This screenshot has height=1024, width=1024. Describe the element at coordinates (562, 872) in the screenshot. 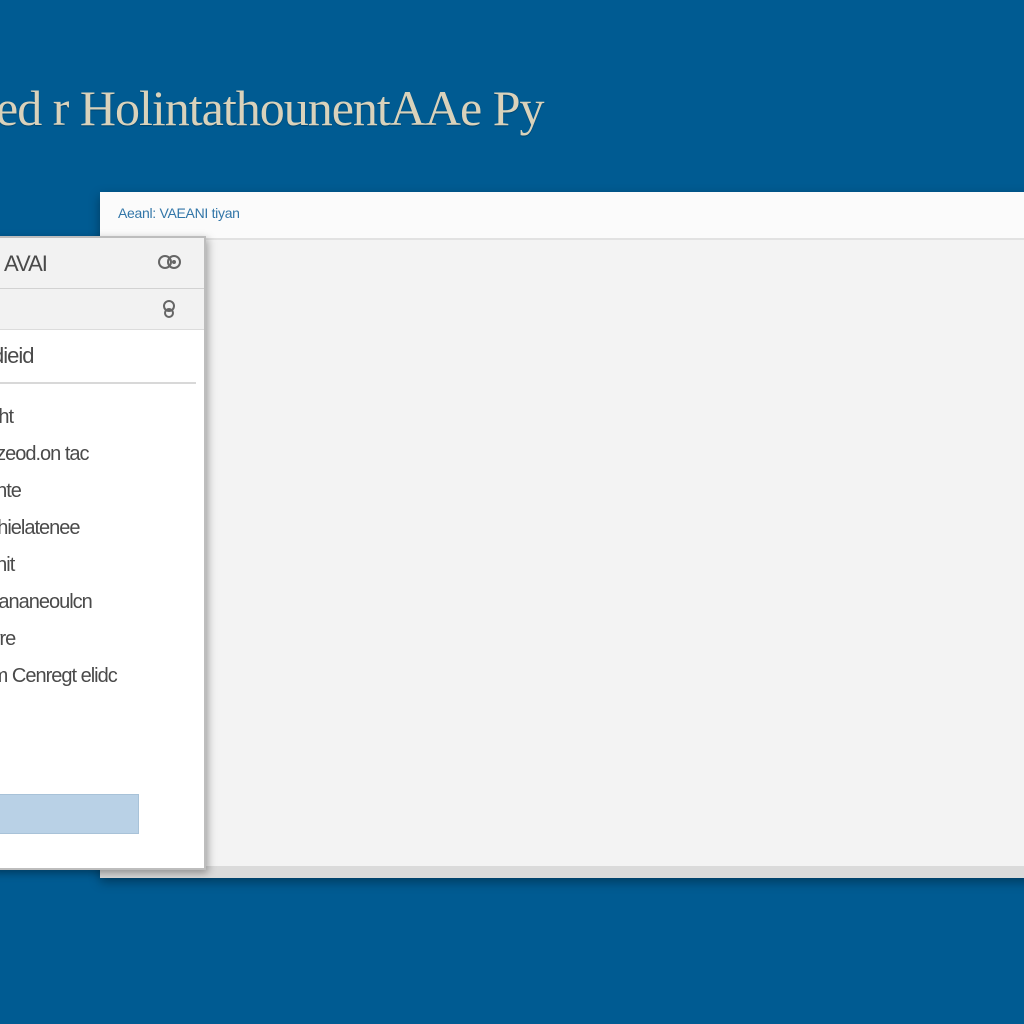

I see `main-window-bottom-edge` at that location.